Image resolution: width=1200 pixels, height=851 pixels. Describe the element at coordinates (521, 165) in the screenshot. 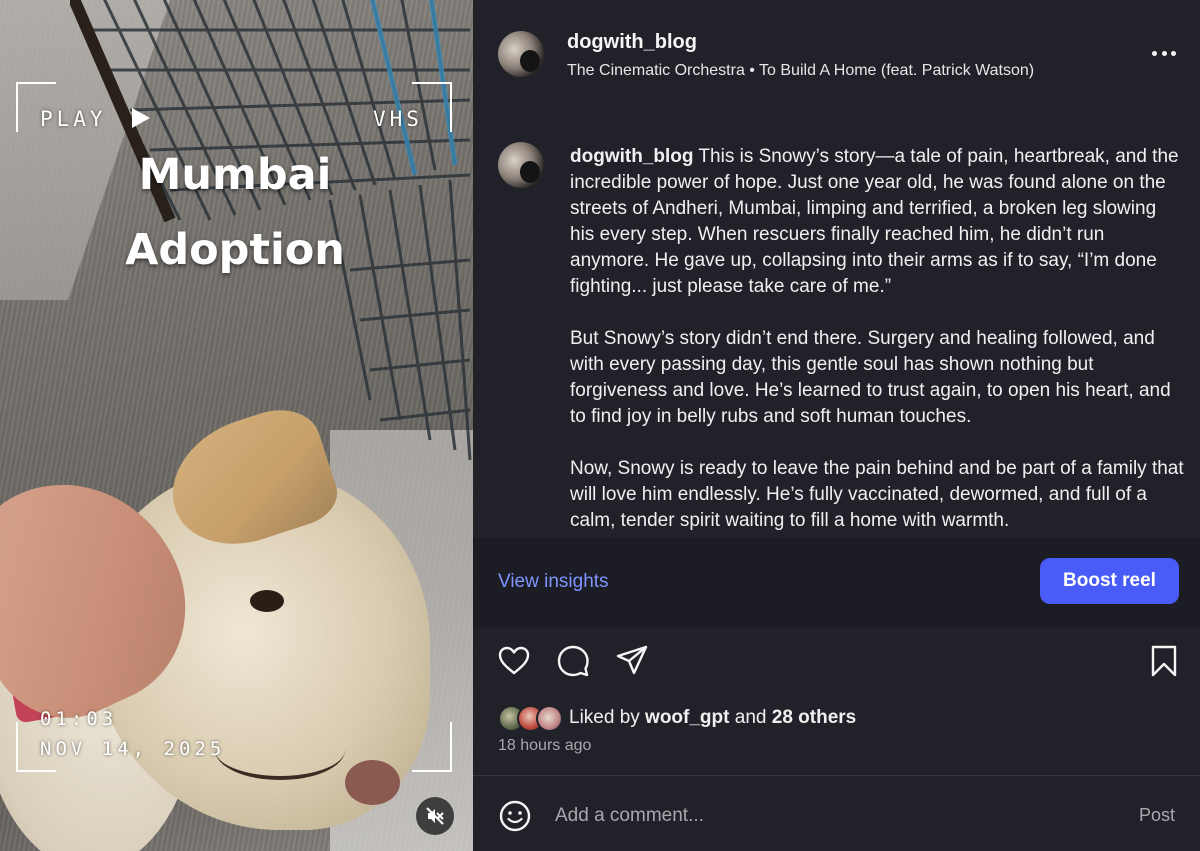

I see `caption-avatar` at that location.